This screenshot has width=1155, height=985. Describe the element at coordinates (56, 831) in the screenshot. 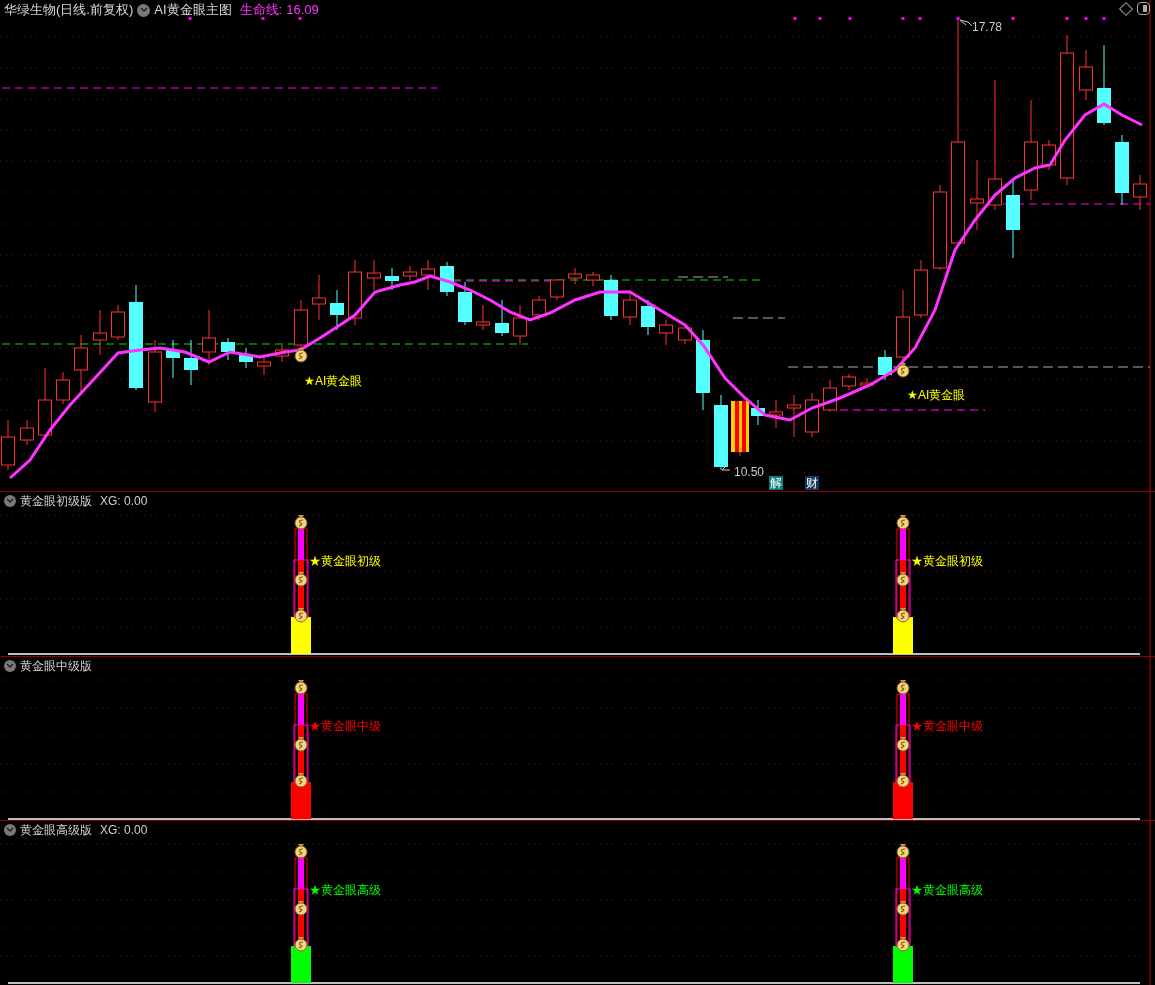

I see `panel-title: 黄金眼高级版` at that location.